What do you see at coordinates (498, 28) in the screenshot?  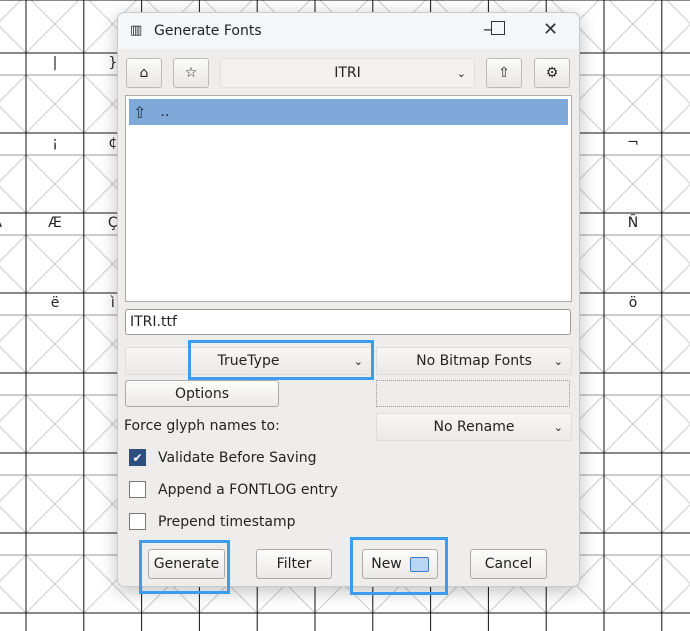 I see `maximize-button` at bounding box center [498, 28].